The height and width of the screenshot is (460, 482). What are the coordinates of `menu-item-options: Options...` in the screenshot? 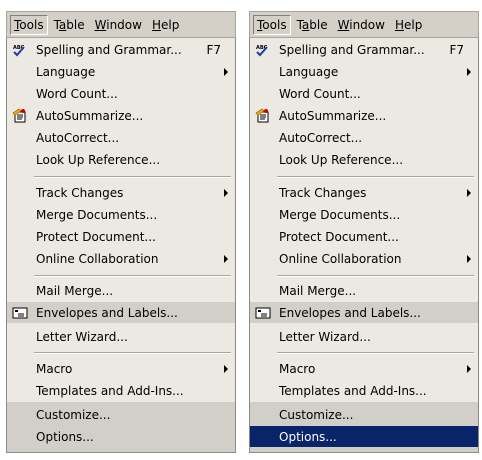 It's located at (121, 436).